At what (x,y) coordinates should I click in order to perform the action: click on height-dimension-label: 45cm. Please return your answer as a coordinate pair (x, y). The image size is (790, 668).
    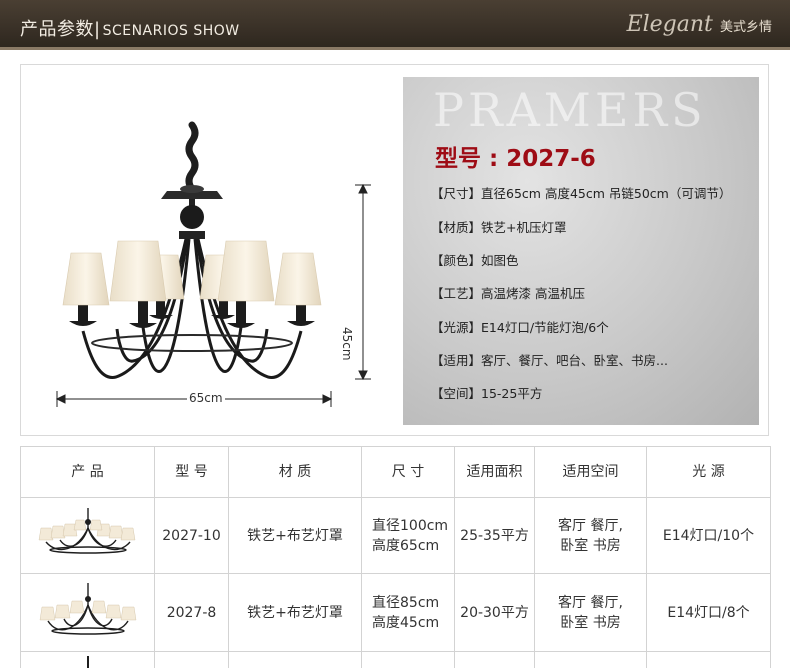
    Looking at the image, I should click on (347, 344).